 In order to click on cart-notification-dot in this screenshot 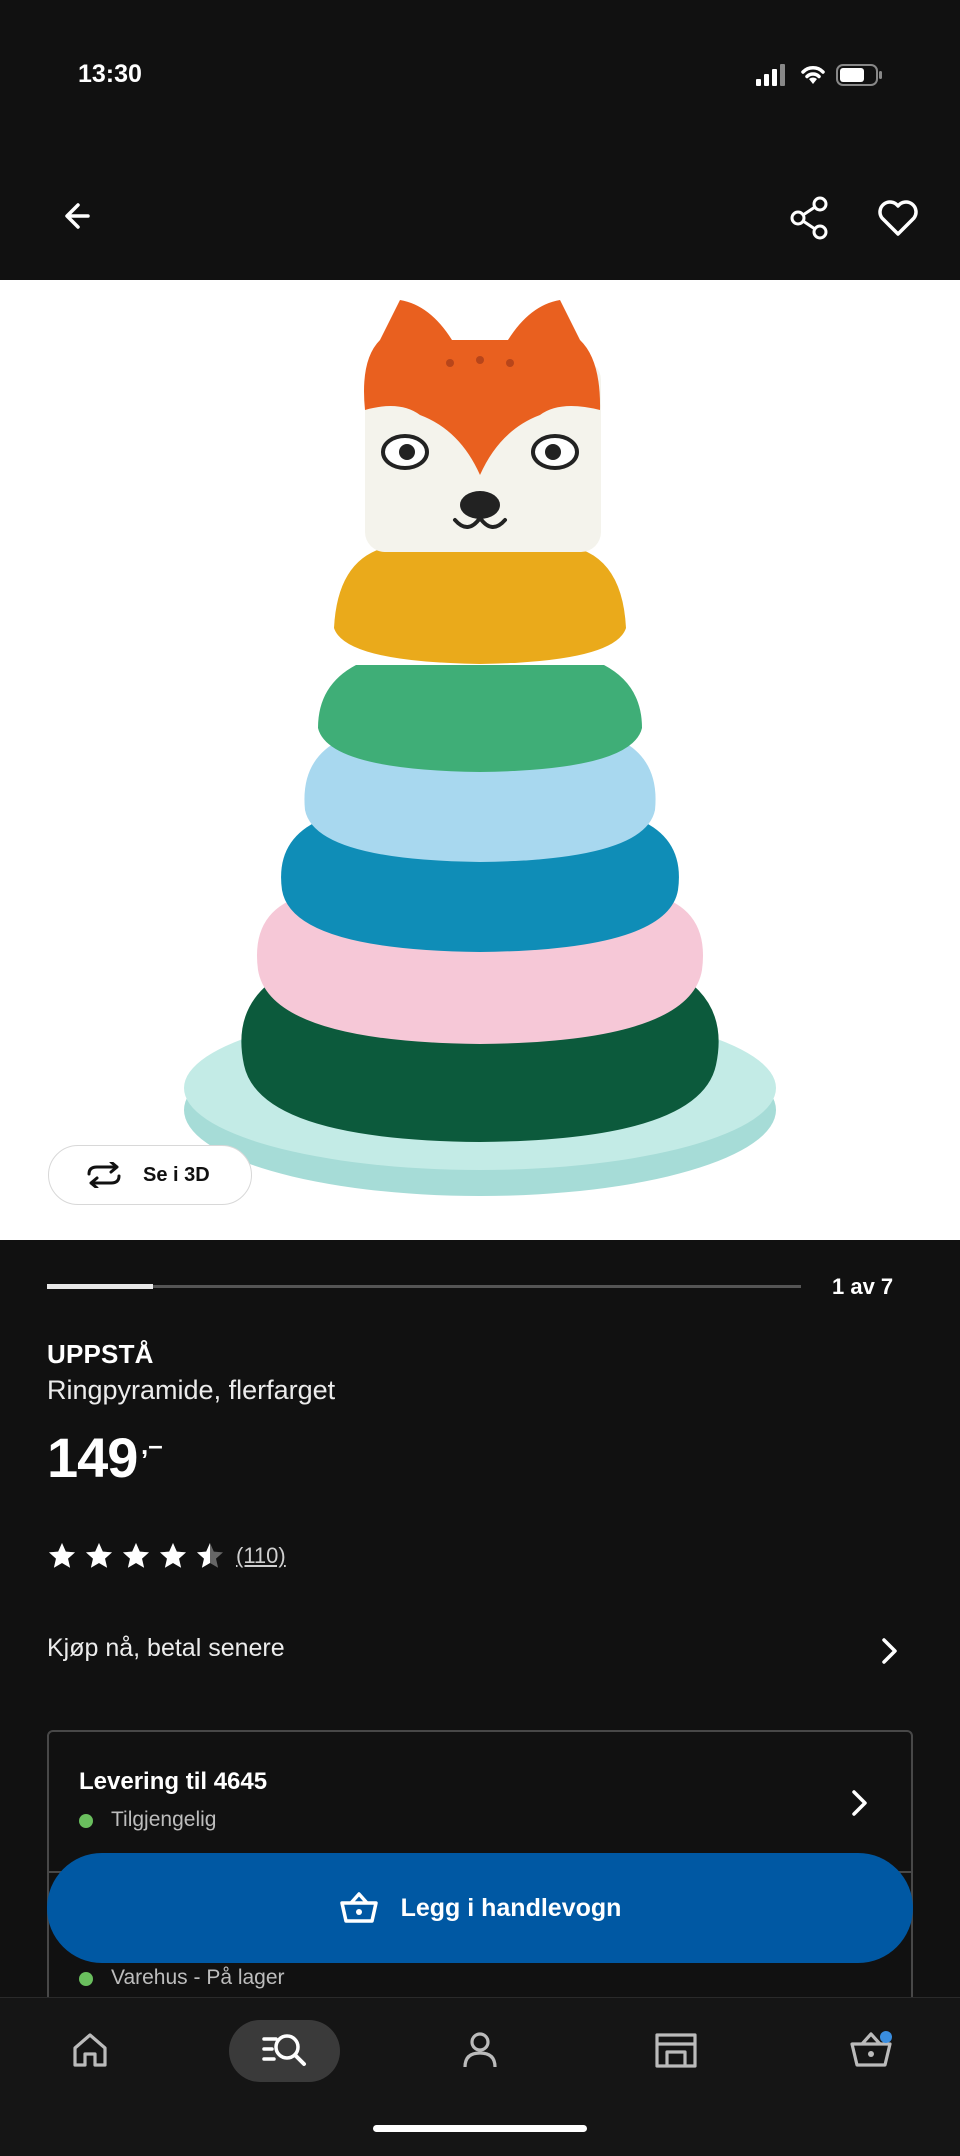, I will do `click(886, 2037)`.